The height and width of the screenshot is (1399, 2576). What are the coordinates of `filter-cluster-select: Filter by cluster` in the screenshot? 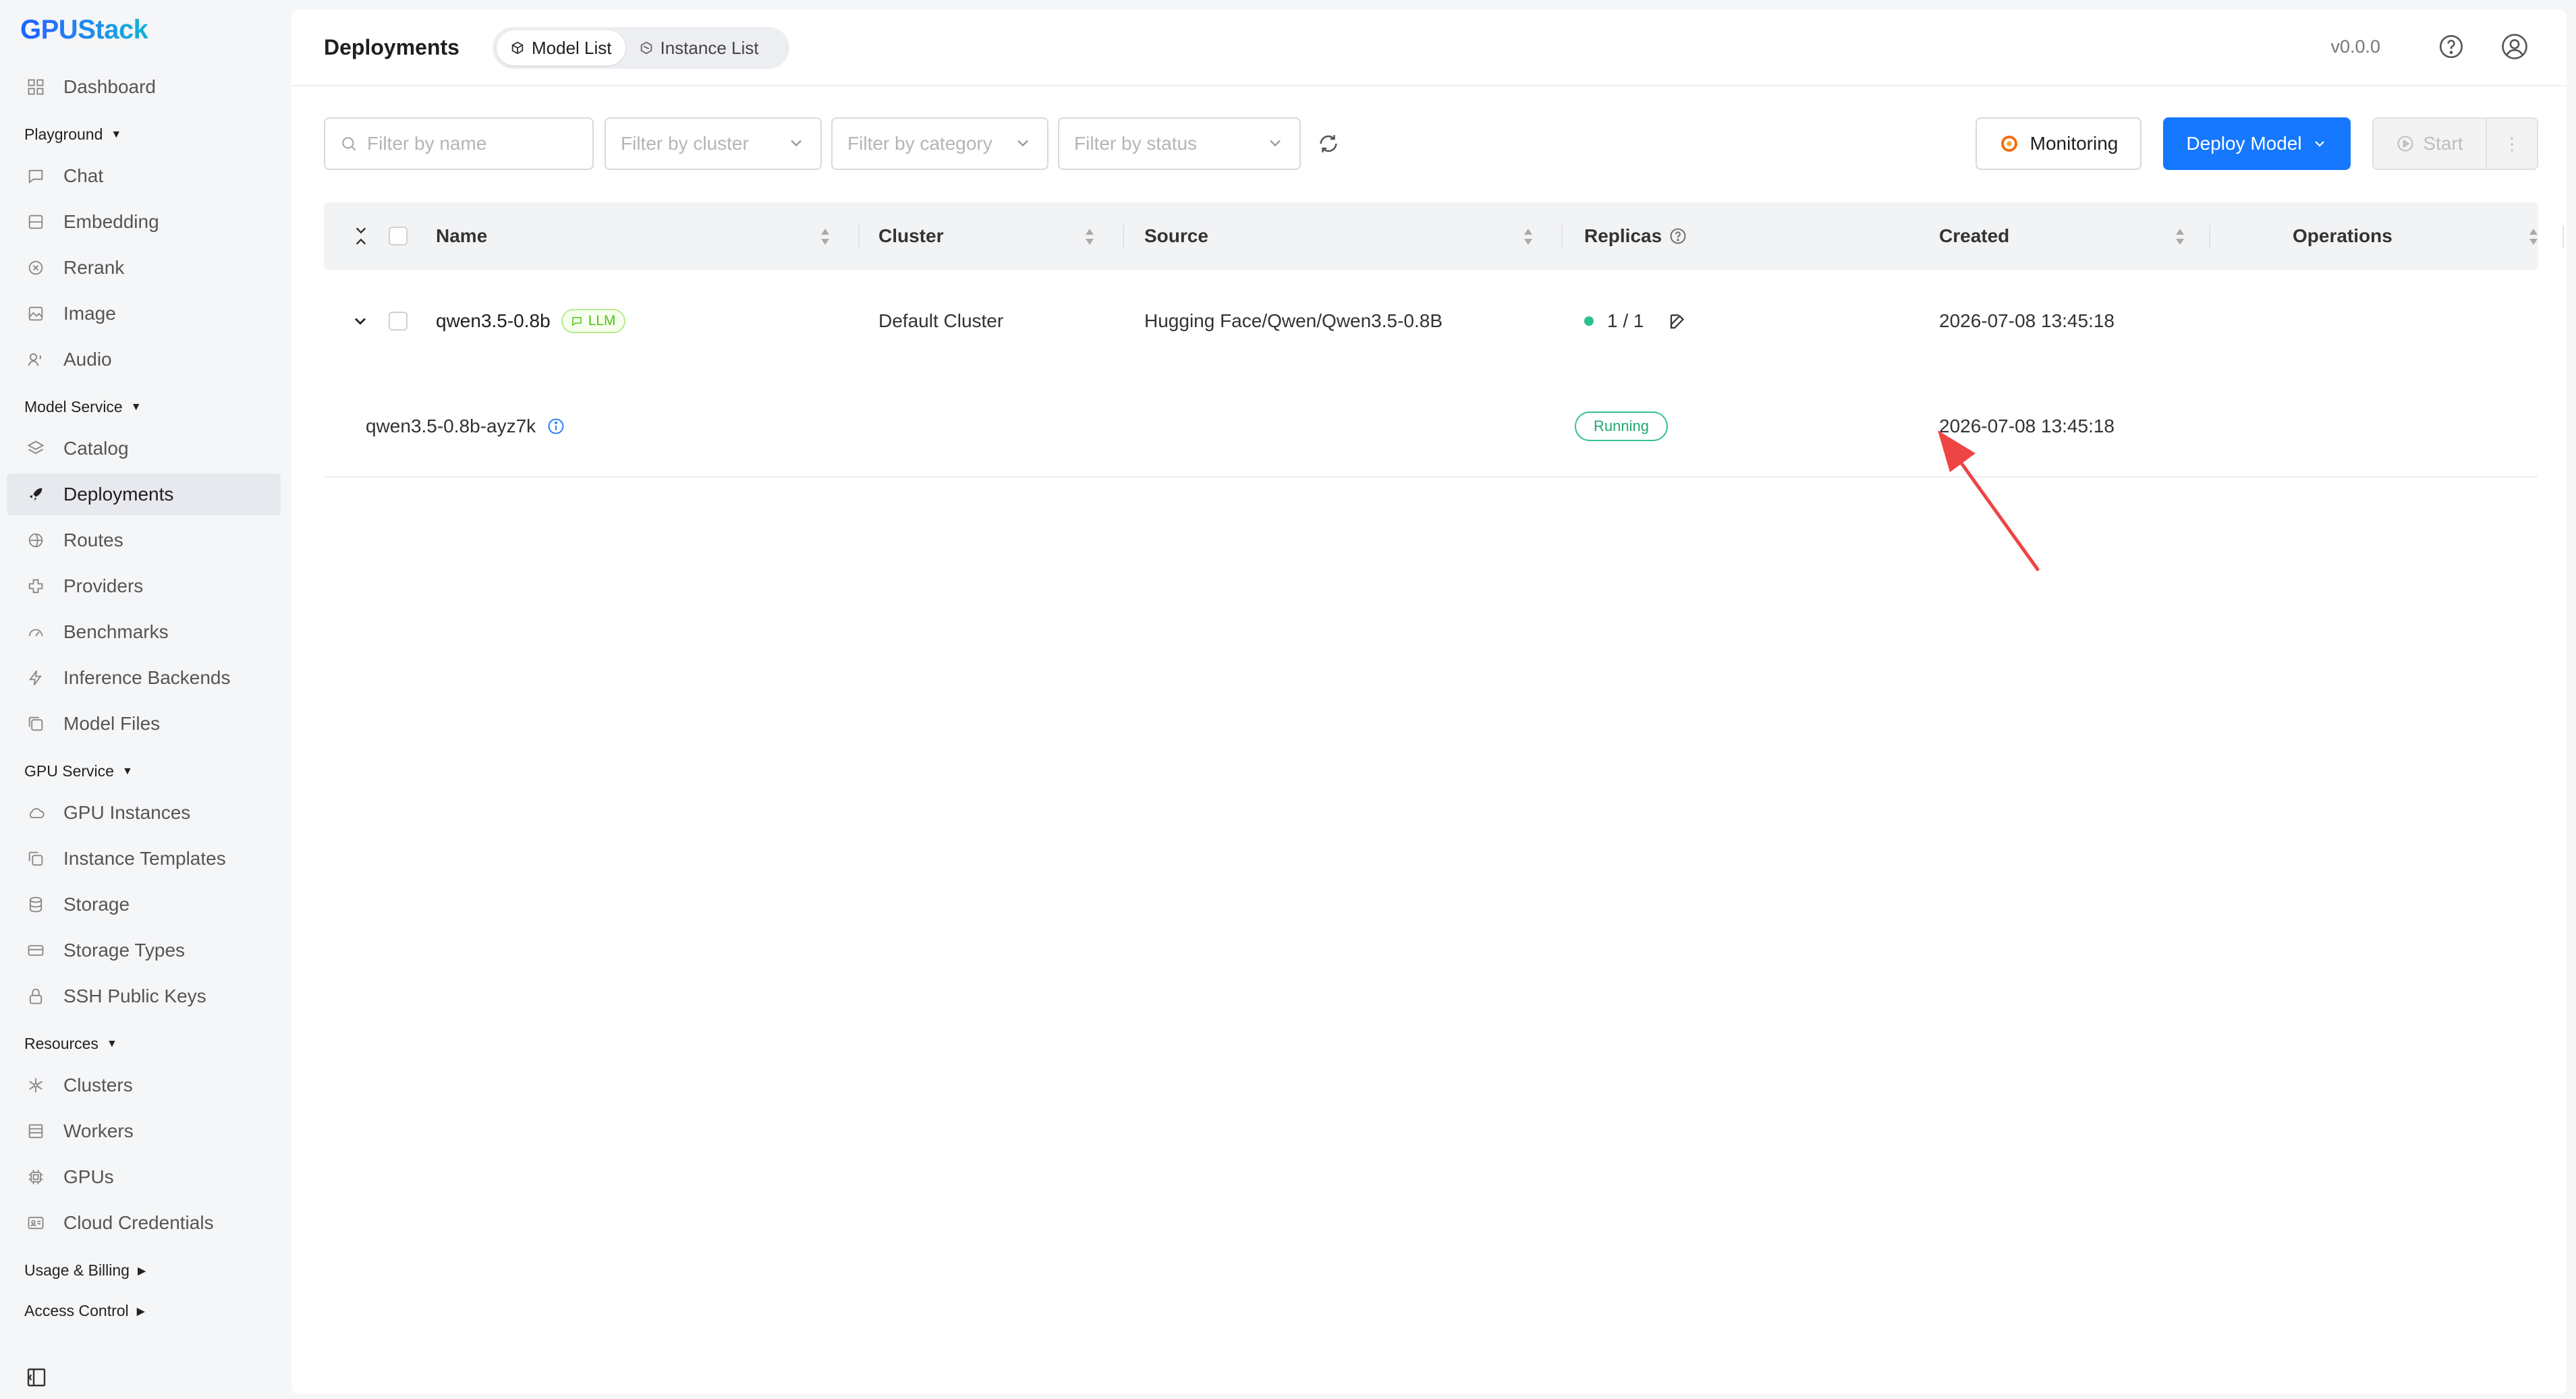 It's located at (713, 143).